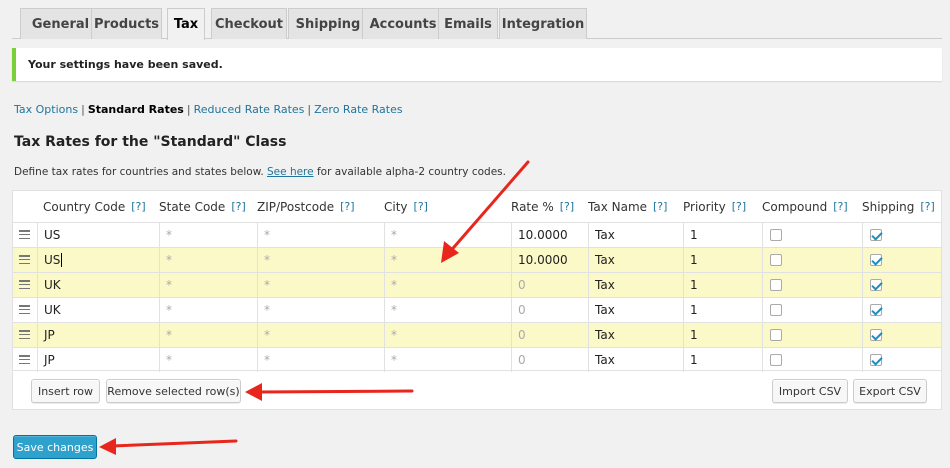 Image resolution: width=950 pixels, height=468 pixels. Describe the element at coordinates (468, 23) in the screenshot. I see `tab-emails: Emails` at that location.